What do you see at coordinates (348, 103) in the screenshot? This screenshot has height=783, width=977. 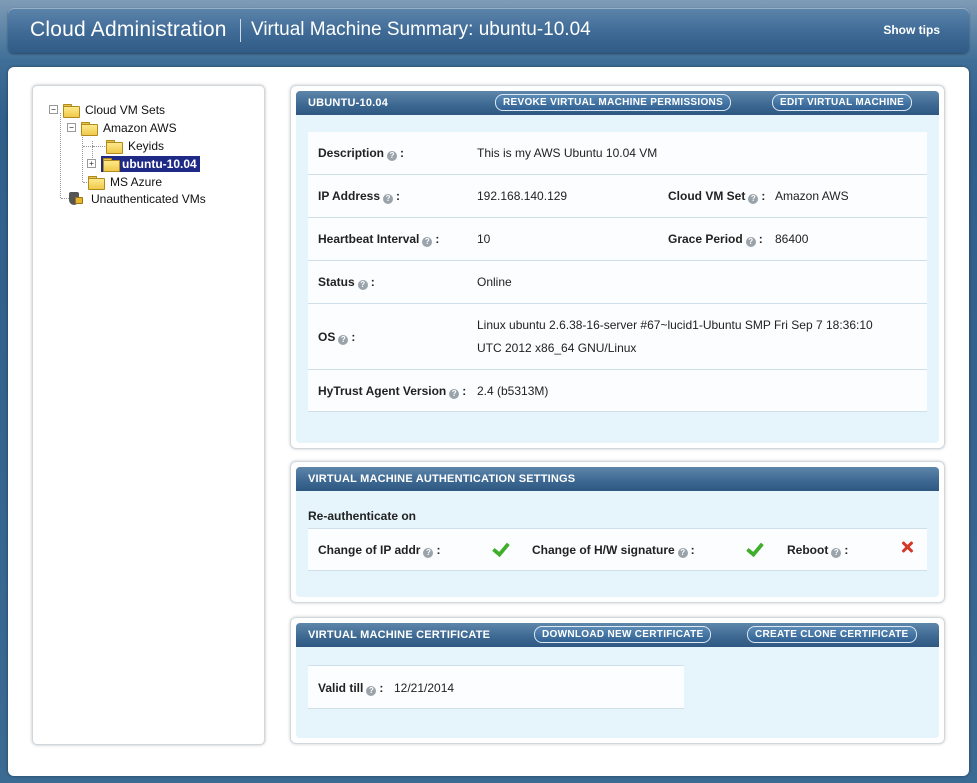 I see `vm-summary-title: UBUNTU-10.04` at bounding box center [348, 103].